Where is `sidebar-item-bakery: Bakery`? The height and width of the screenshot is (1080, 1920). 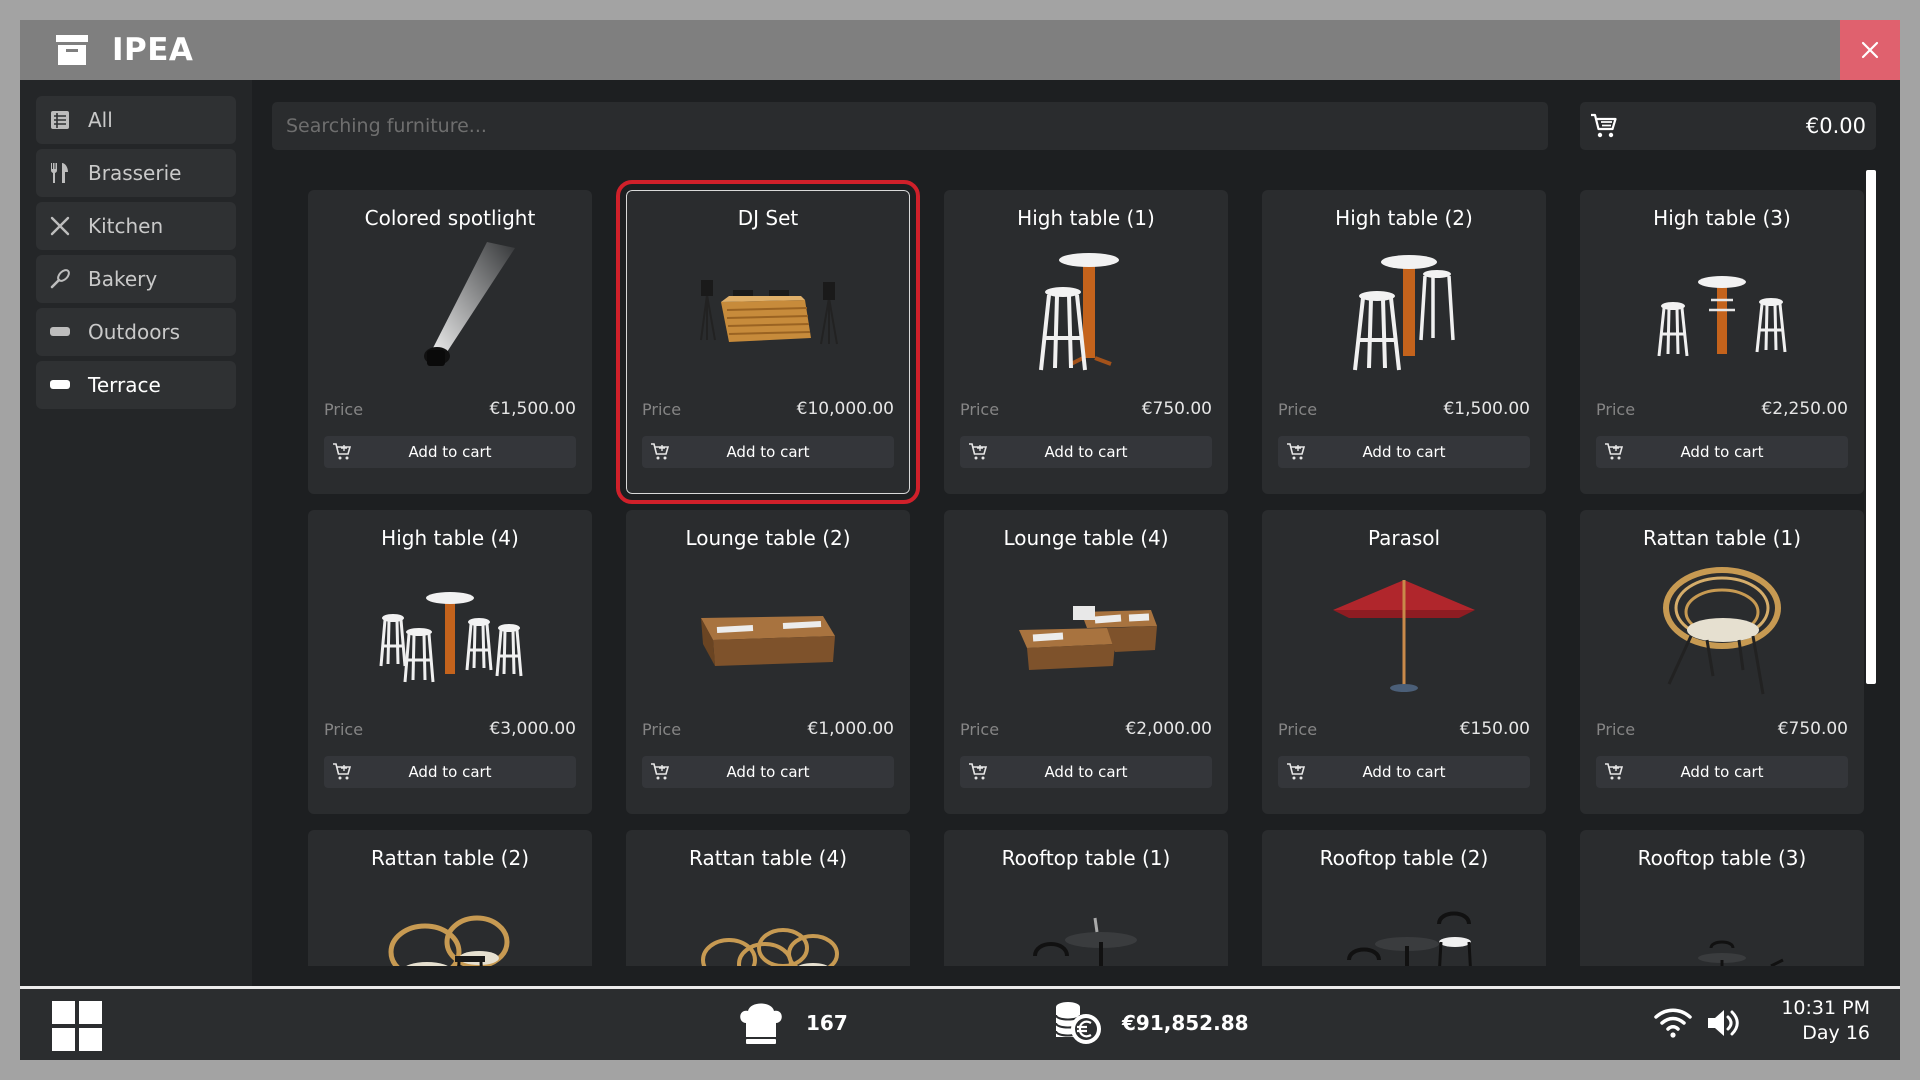
sidebar-item-bakery: Bakery is located at coordinates (136, 279).